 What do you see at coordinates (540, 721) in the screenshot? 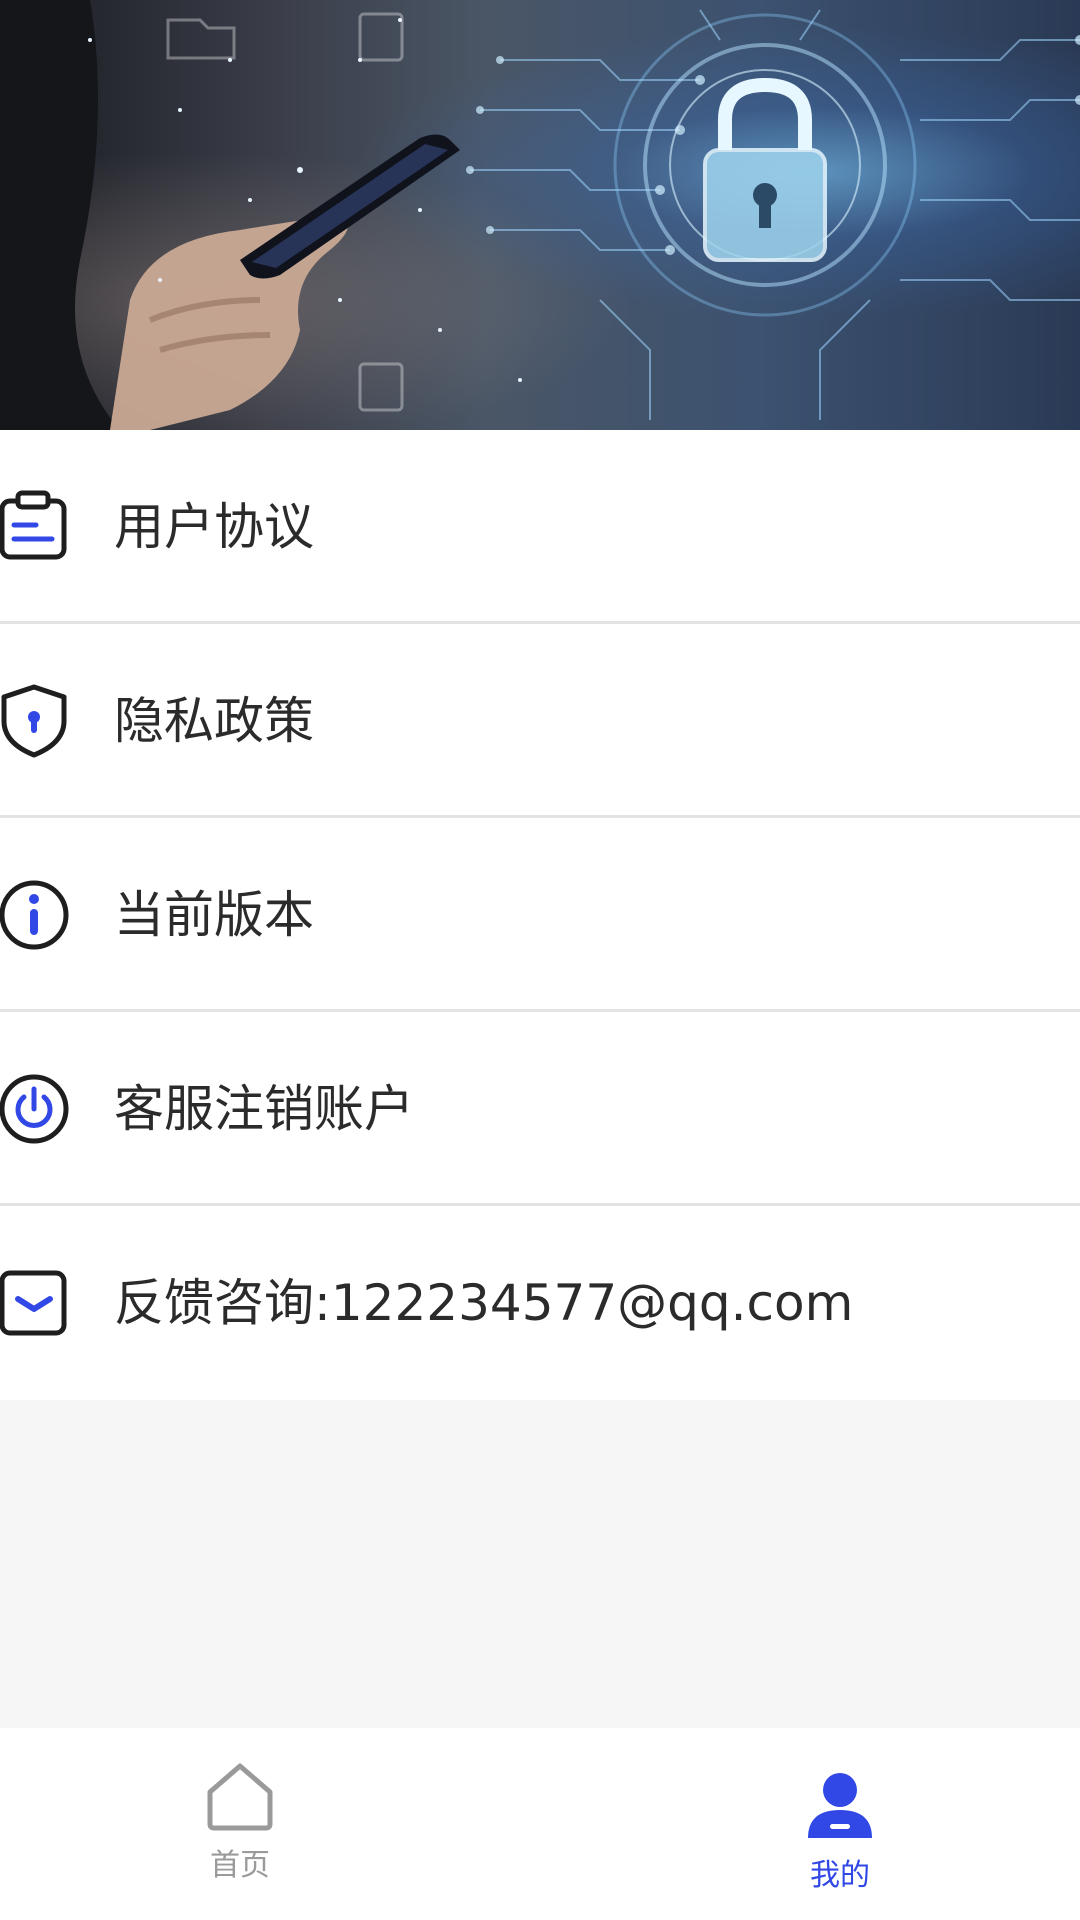
I see `menu-item-privacy-policy: 隐私政策` at bounding box center [540, 721].